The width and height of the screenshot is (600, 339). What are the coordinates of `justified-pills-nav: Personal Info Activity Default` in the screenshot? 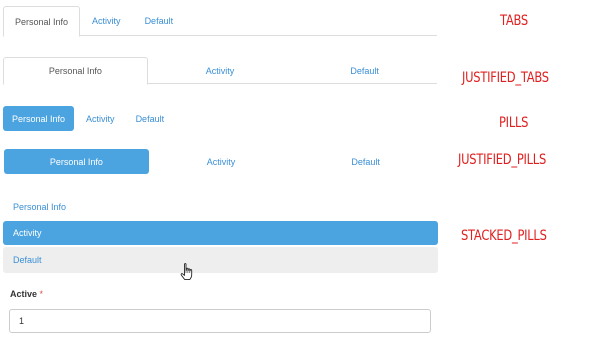 It's located at (221, 161).